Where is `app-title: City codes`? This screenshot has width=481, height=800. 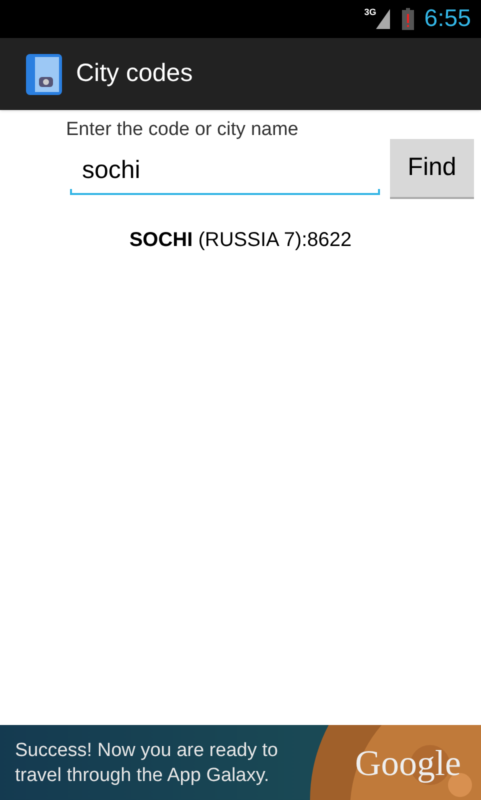 app-title: City codes is located at coordinates (134, 74).